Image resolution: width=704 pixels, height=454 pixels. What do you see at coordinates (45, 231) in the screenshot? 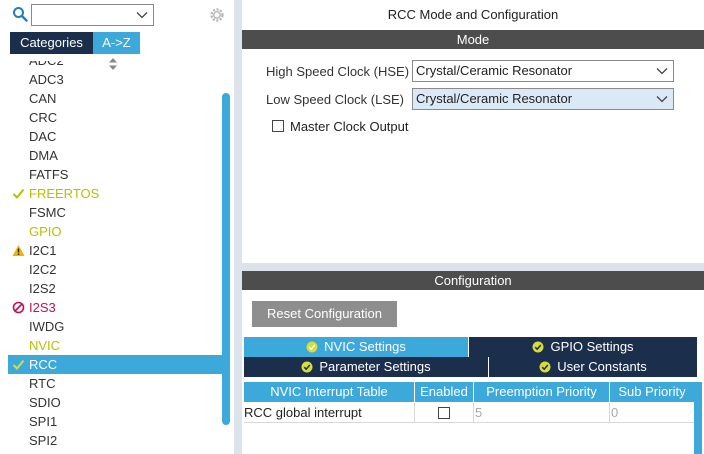
I see `list-item-label: GPIO` at bounding box center [45, 231].